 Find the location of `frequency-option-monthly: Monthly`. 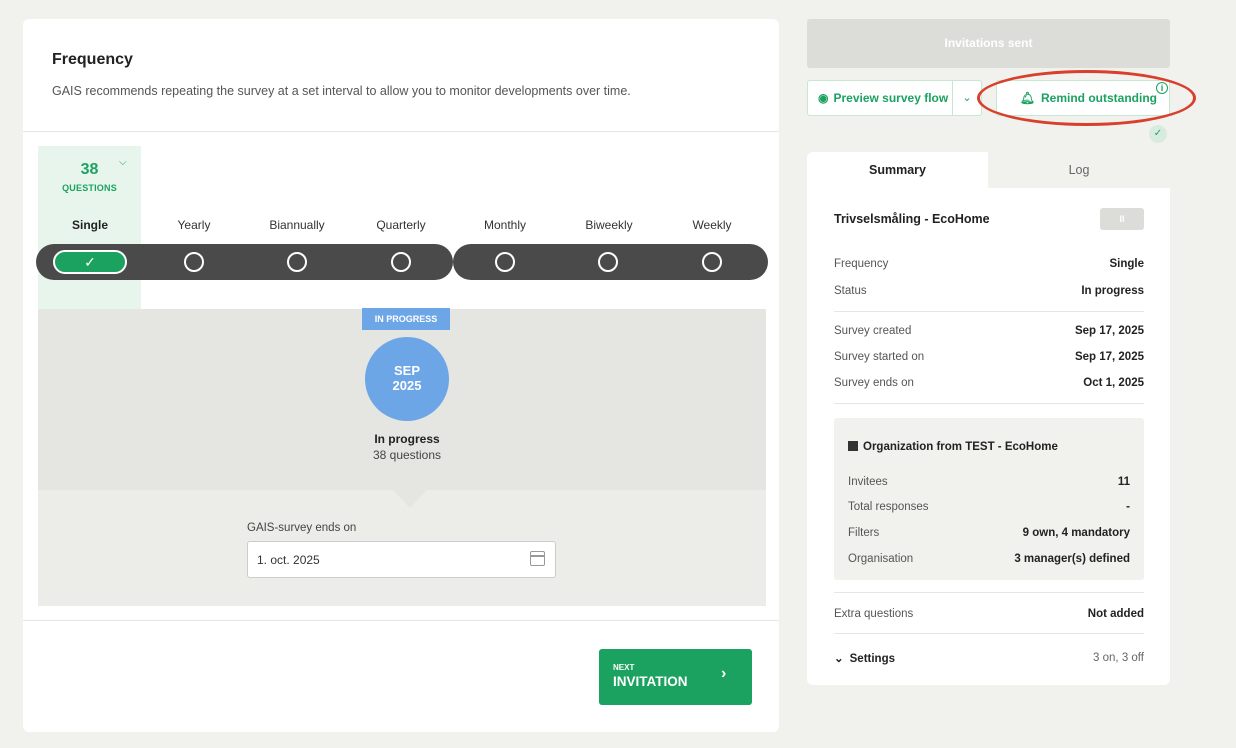

frequency-option-monthly: Monthly is located at coordinates (505, 225).